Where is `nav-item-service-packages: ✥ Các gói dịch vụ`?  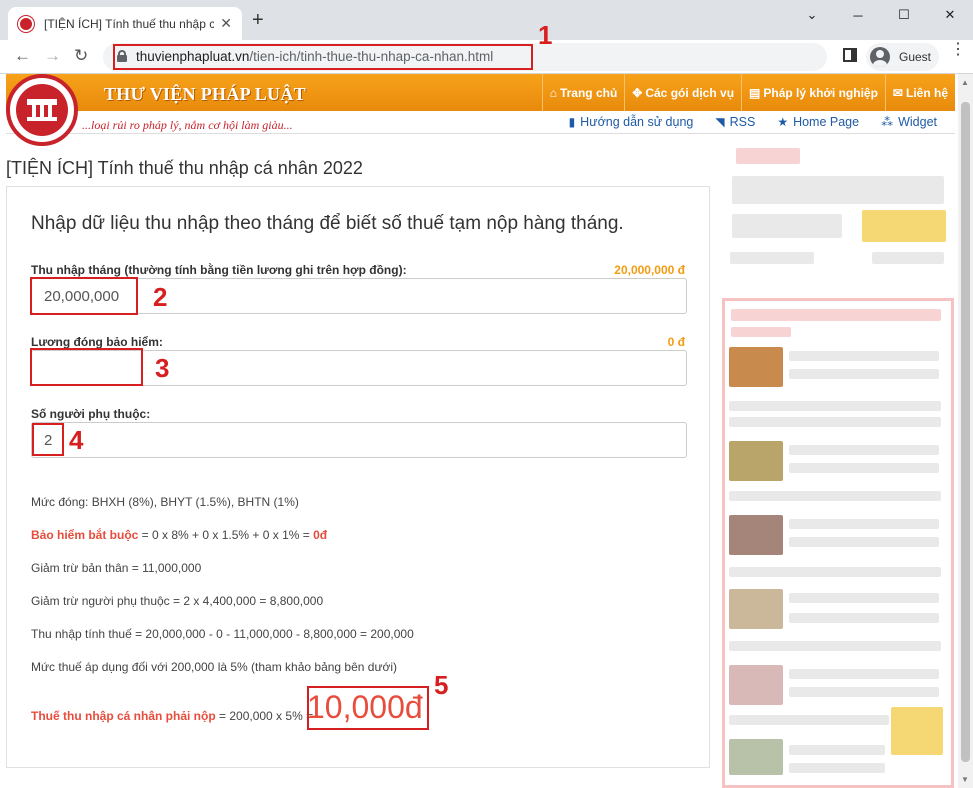 nav-item-service-packages: ✥ Các gói dịch vụ is located at coordinates (682, 92).